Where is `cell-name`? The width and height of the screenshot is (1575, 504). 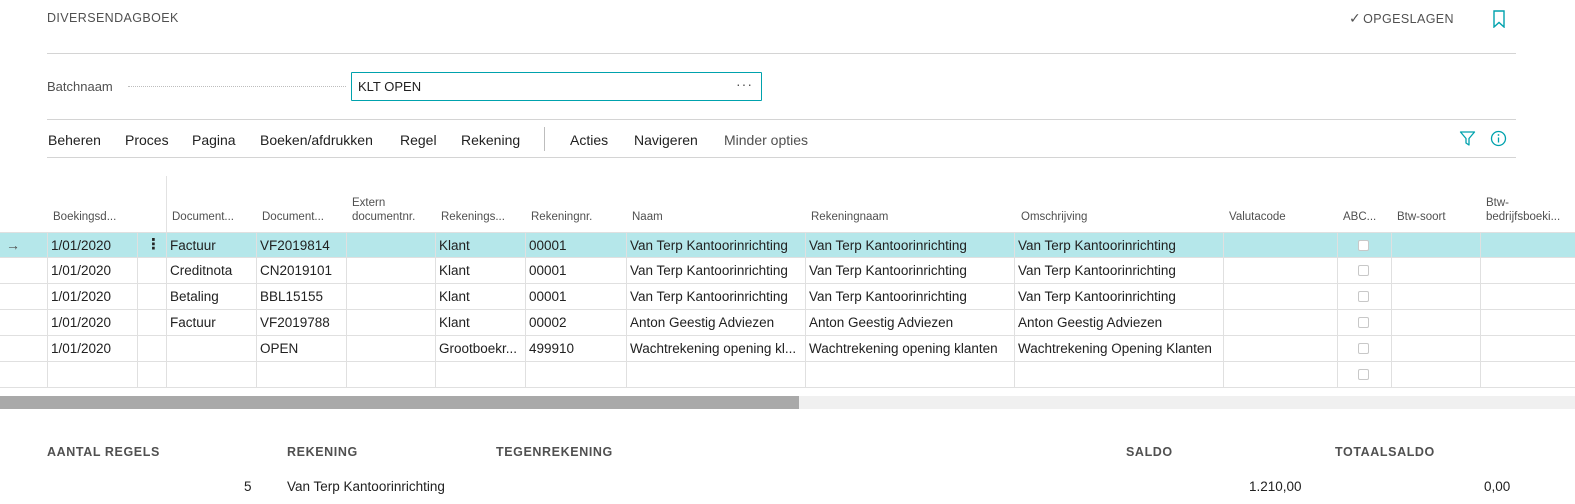
cell-name is located at coordinates (715, 375).